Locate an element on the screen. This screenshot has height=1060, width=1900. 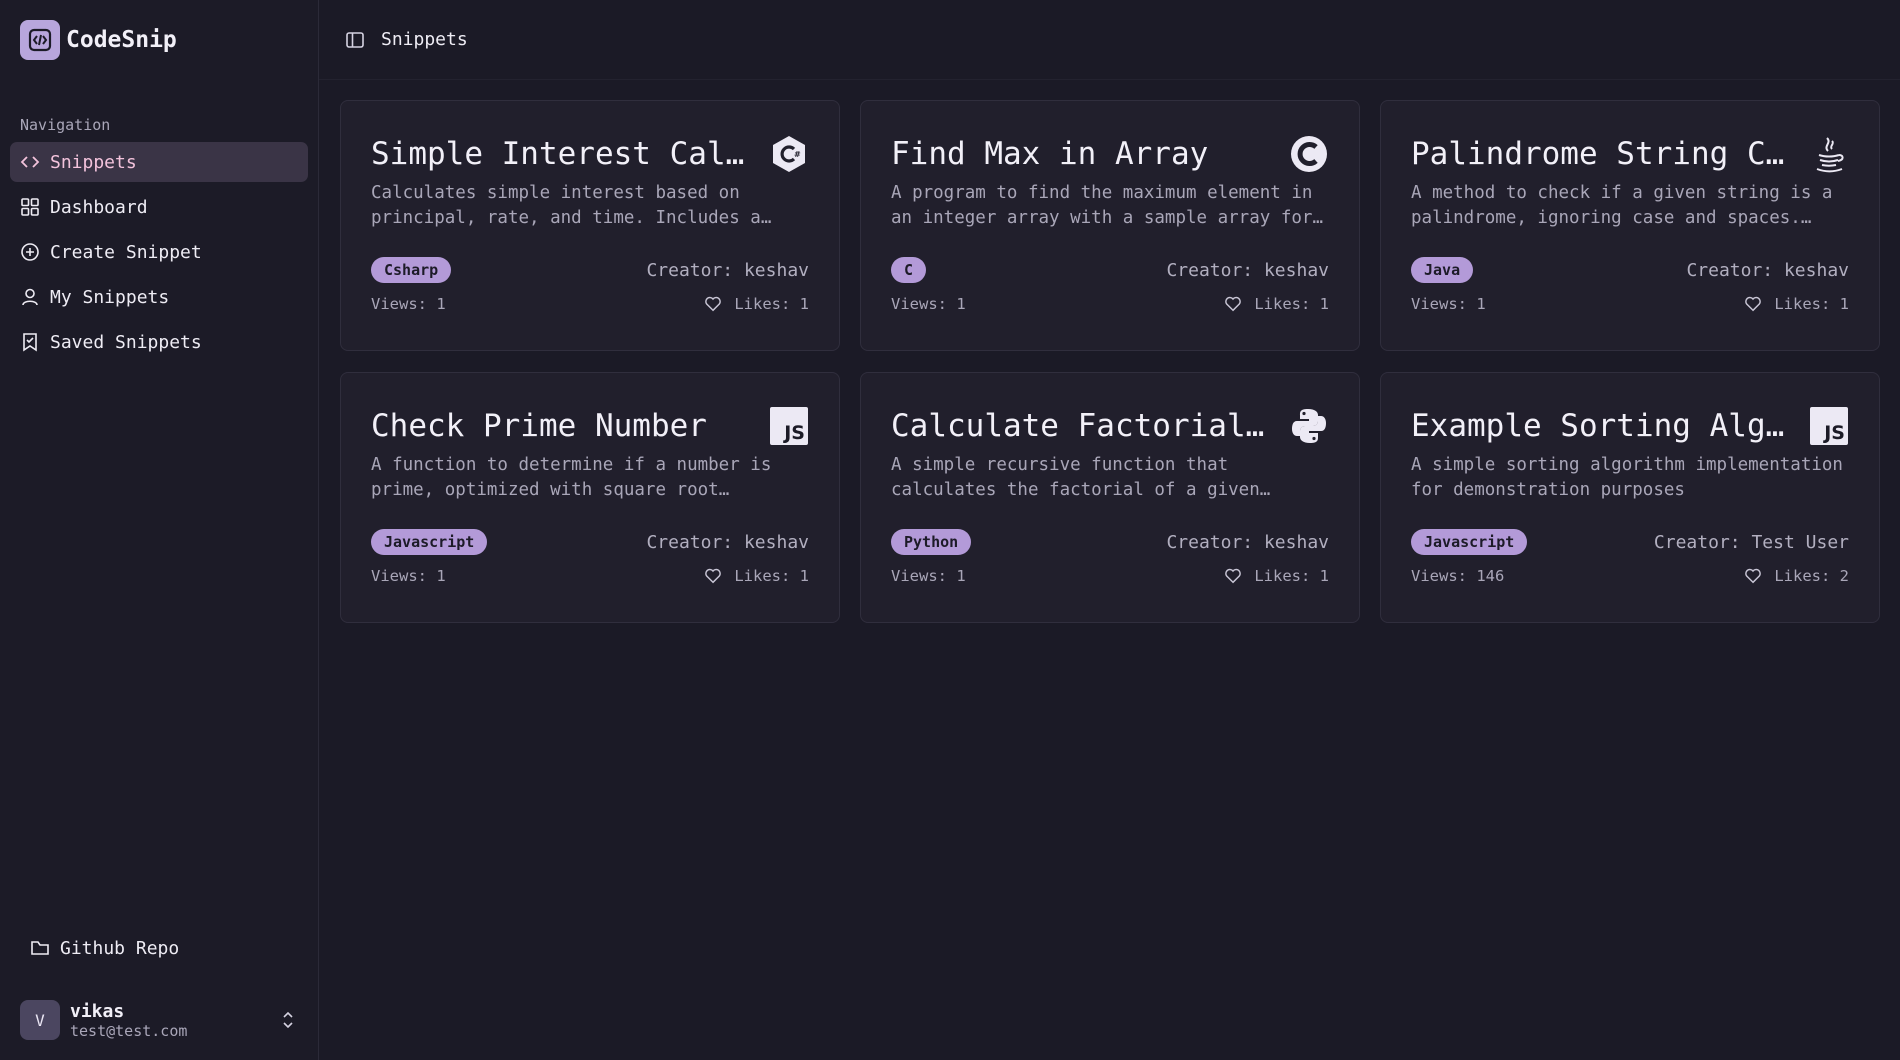
codesnip-logo-icon is located at coordinates (40, 40).